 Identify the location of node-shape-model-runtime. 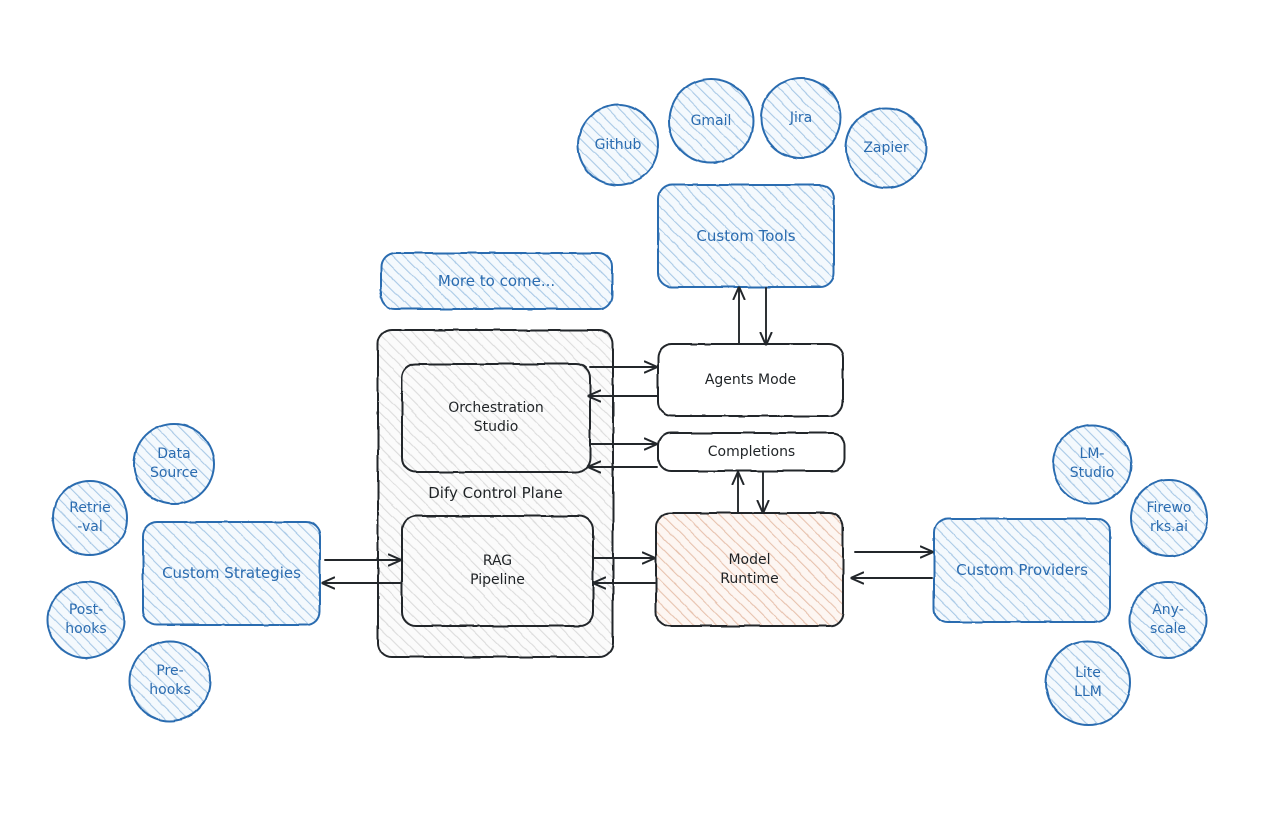
(749, 569).